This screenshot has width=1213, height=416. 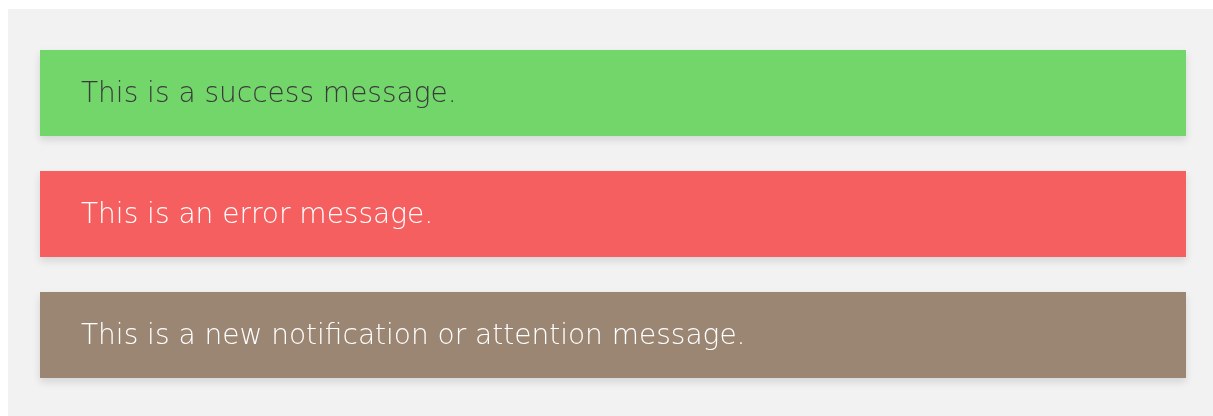 I want to click on alert-message: This is a success message., so click(x=269, y=93).